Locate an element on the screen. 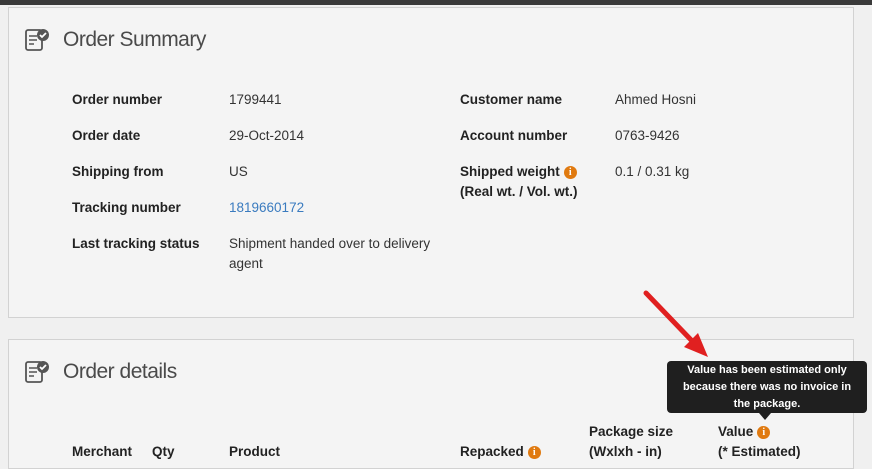 The image size is (872, 469). col-header-product: Product is located at coordinates (255, 451).